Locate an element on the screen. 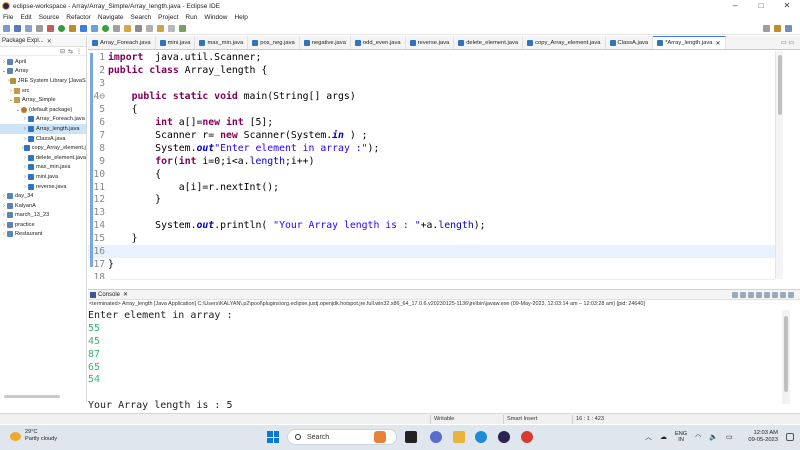 This screenshot has width=800, height=450. toggle-mark-icon is located at coordinates (138, 28).